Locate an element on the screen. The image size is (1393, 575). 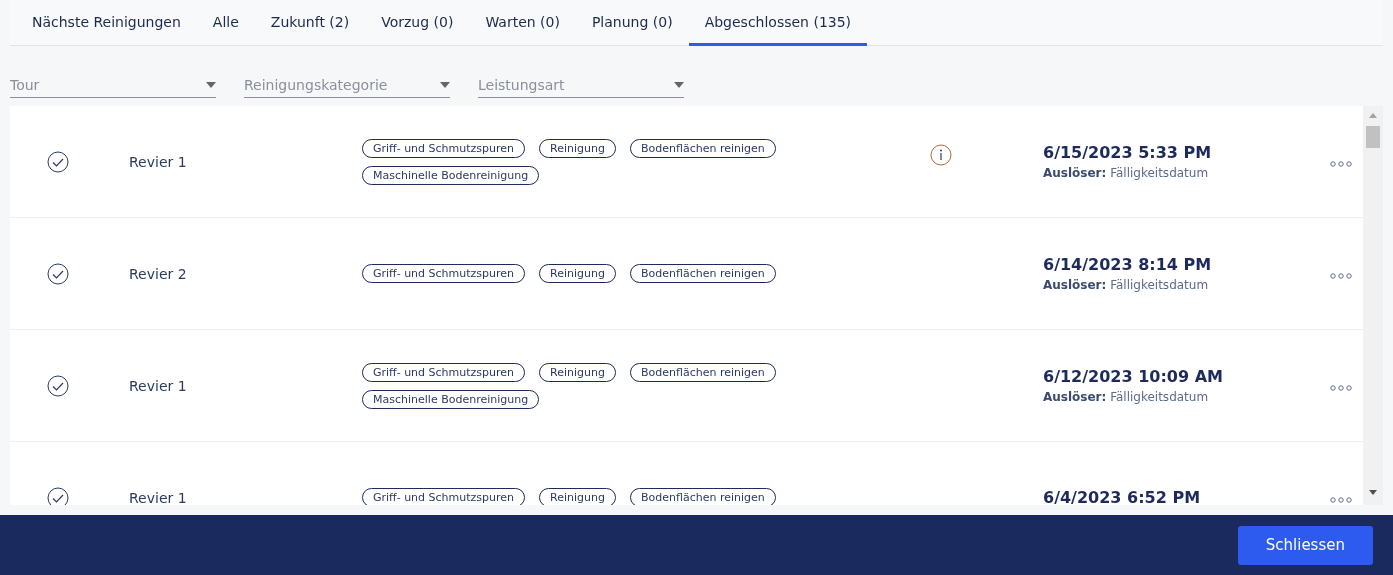
date-time: 6/4/2023 6:52 PM is located at coordinates (1122, 496).